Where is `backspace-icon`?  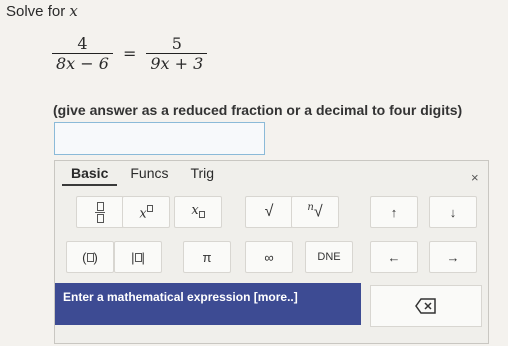
backspace-icon is located at coordinates (425, 306).